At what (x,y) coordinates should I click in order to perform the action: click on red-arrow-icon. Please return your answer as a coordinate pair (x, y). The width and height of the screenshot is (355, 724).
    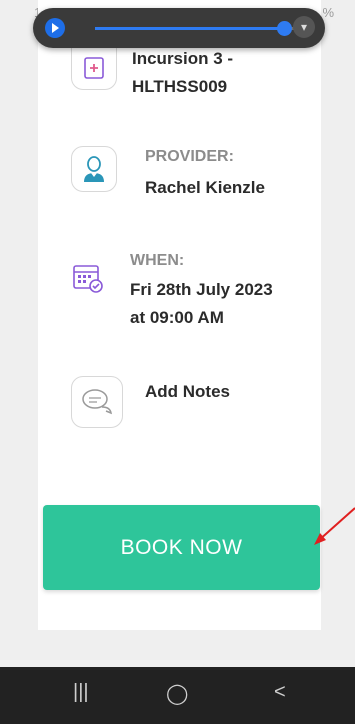
    Looking at the image, I should click on (334, 526).